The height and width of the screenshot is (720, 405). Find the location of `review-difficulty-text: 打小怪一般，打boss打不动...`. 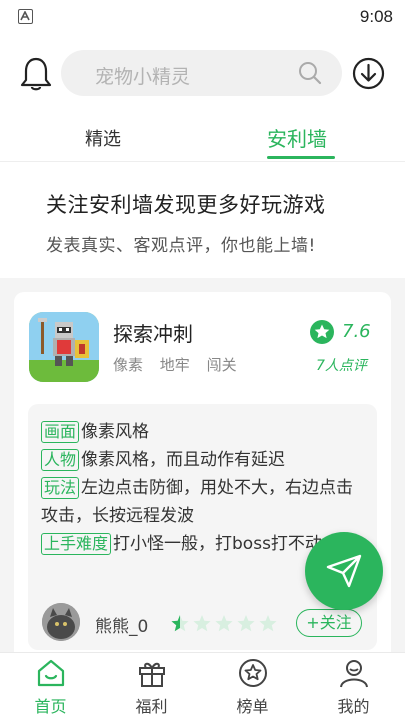

review-difficulty-text: 打小怪一般，打boss打不动... is located at coordinates (226, 544).